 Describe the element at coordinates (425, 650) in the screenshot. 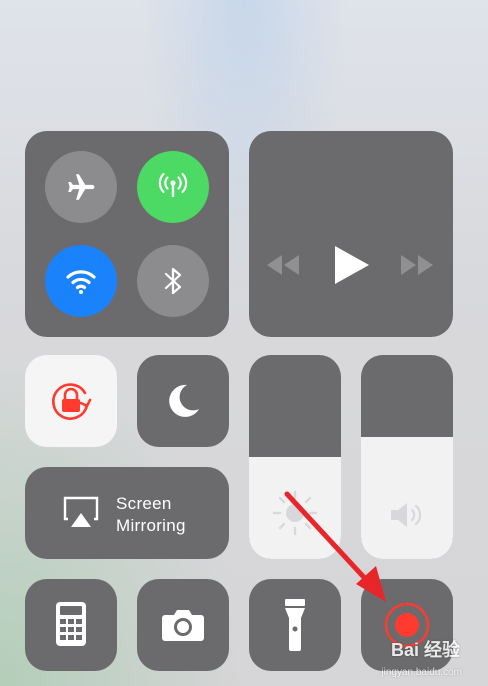

I see `watermark-brand: Bai 经验` at that location.